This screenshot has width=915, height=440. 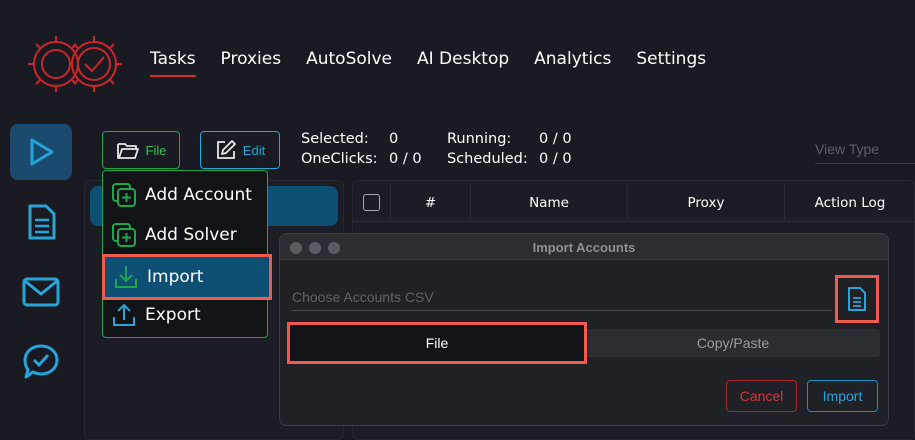 I want to click on edit-button-label: Edit, so click(x=254, y=150).